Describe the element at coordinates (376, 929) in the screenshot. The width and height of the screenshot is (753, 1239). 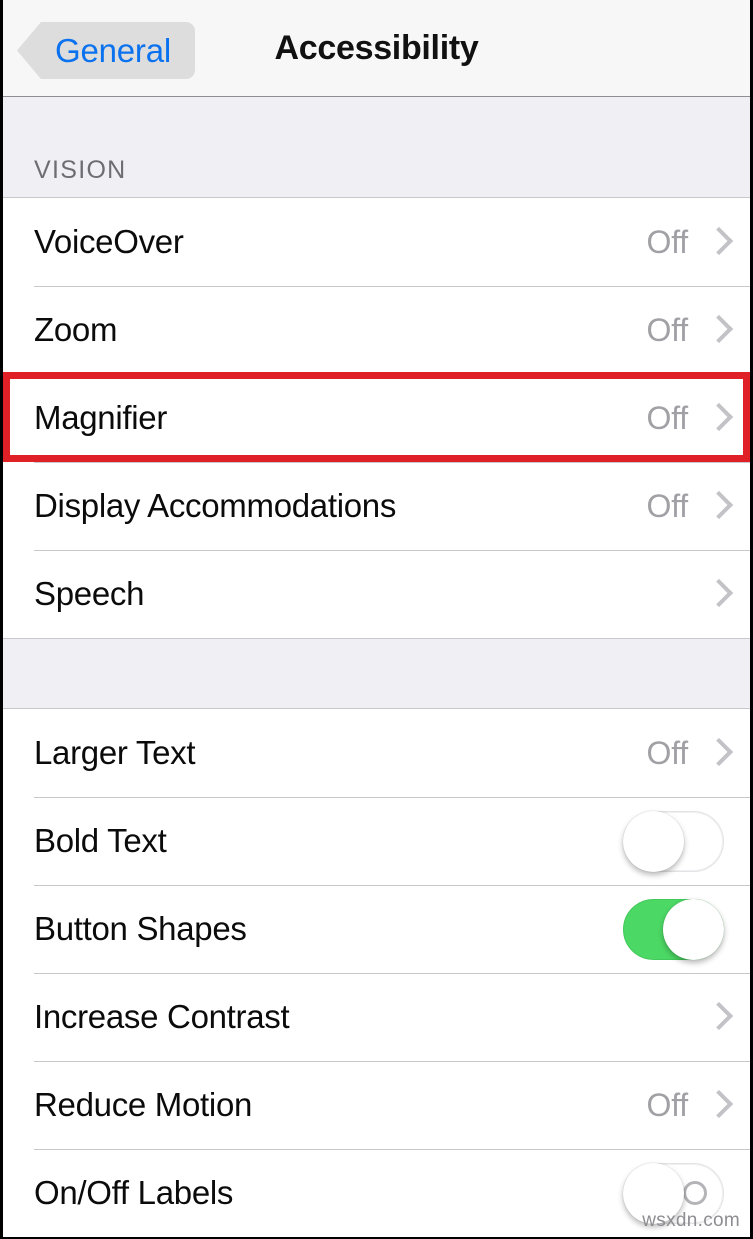
I see `row-button-shapes: Button Shapes` at that location.